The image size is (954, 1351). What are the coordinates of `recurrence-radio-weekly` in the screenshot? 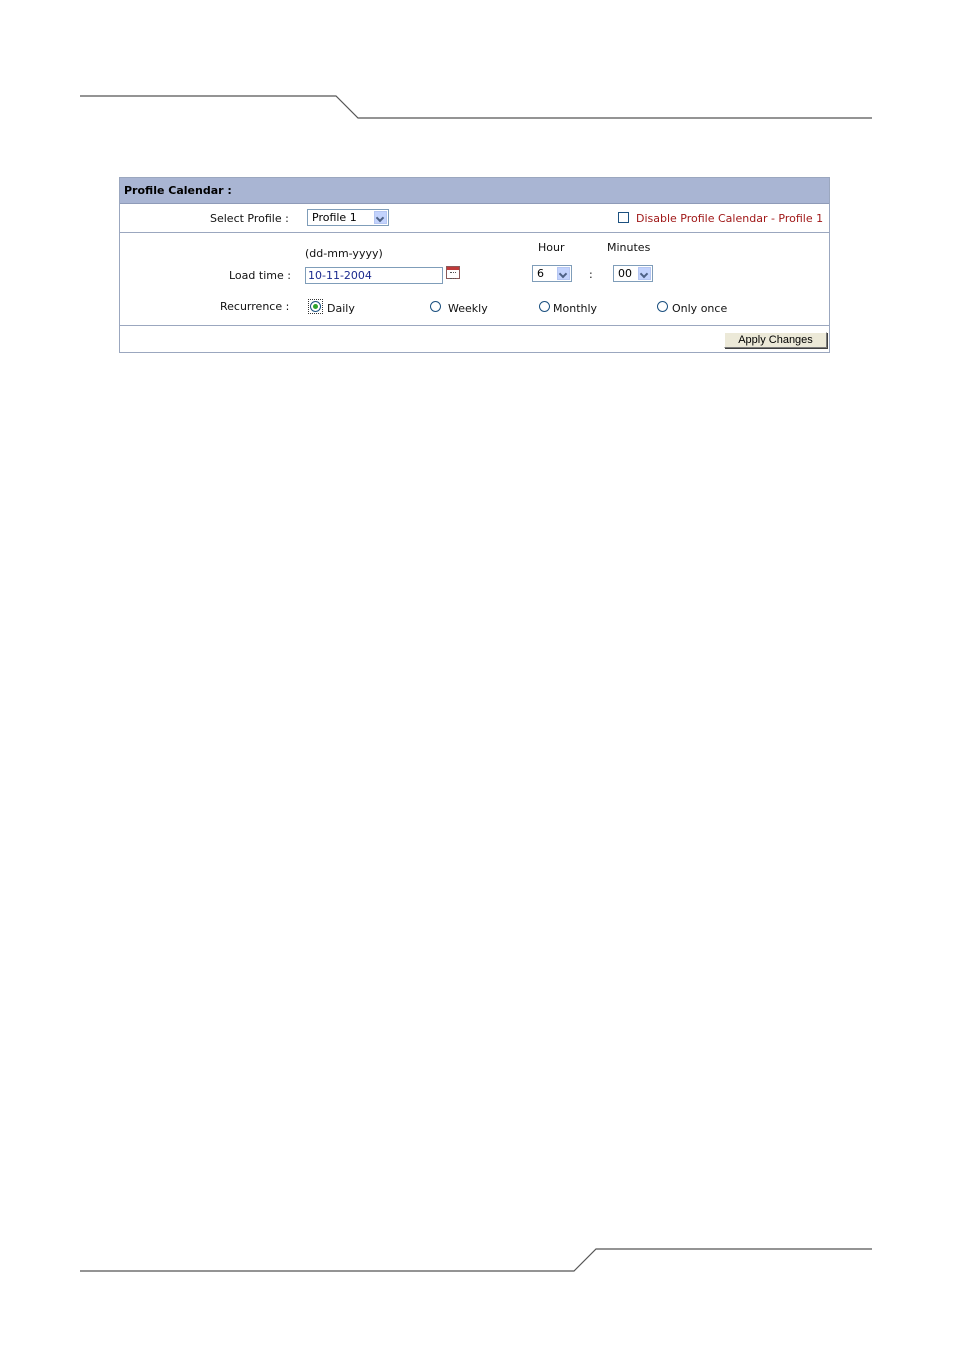 It's located at (435, 306).